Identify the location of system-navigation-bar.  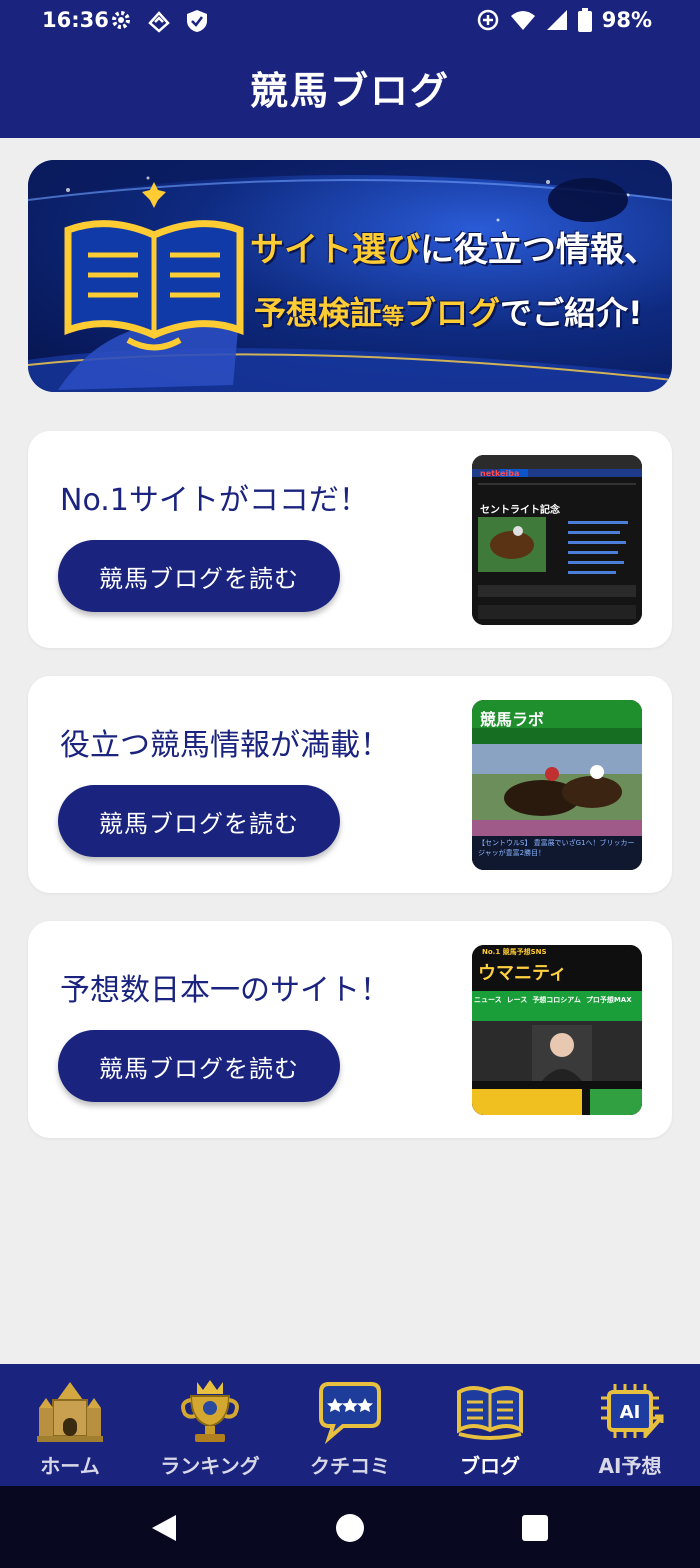
(350, 1527).